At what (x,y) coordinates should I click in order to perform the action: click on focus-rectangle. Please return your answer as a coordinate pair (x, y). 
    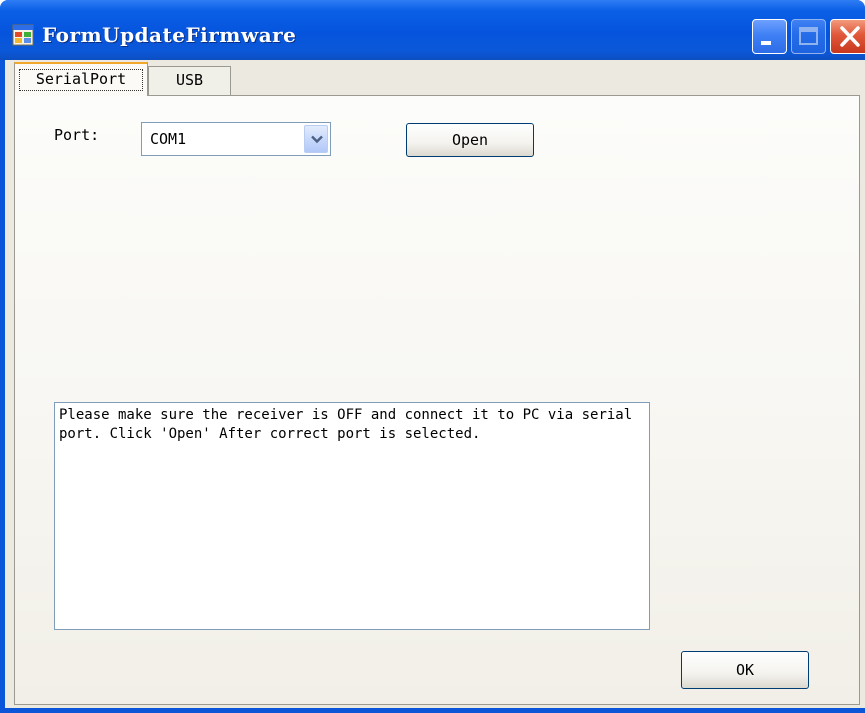
    Looking at the image, I should click on (81, 80).